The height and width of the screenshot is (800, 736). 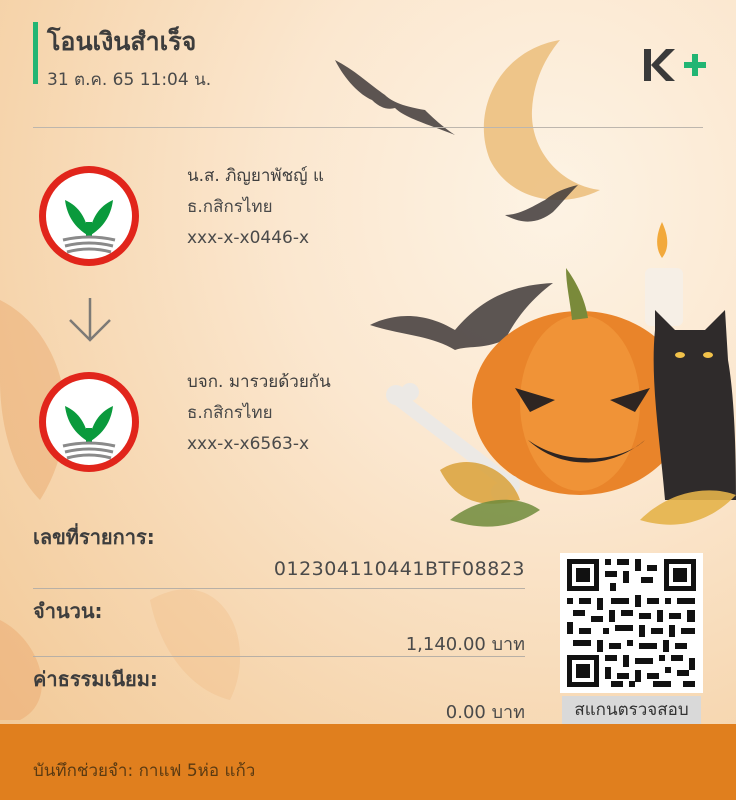 What do you see at coordinates (90, 320) in the screenshot?
I see `arrow-down-icon` at bounding box center [90, 320].